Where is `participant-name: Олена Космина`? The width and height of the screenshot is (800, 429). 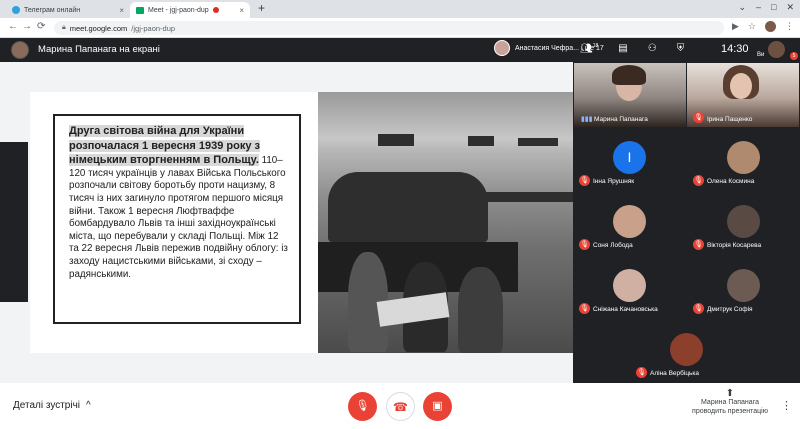
participant-name: Олена Космина is located at coordinates (731, 181).